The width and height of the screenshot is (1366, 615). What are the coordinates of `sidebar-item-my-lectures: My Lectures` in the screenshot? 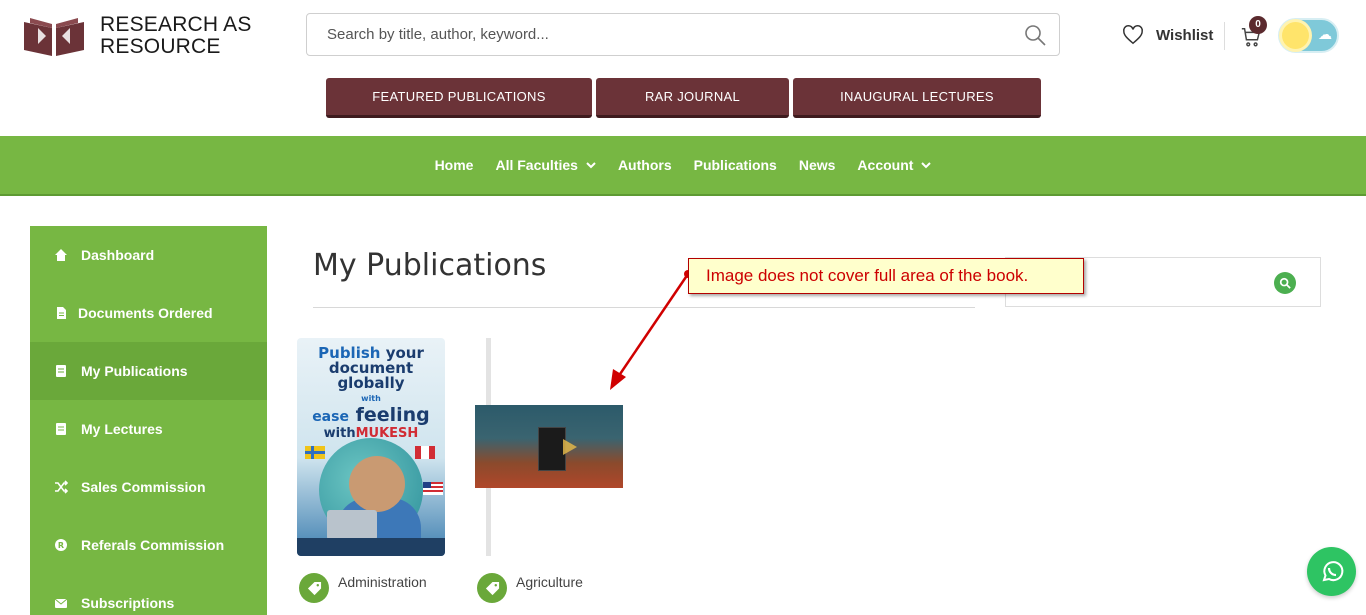 It's located at (148, 429).